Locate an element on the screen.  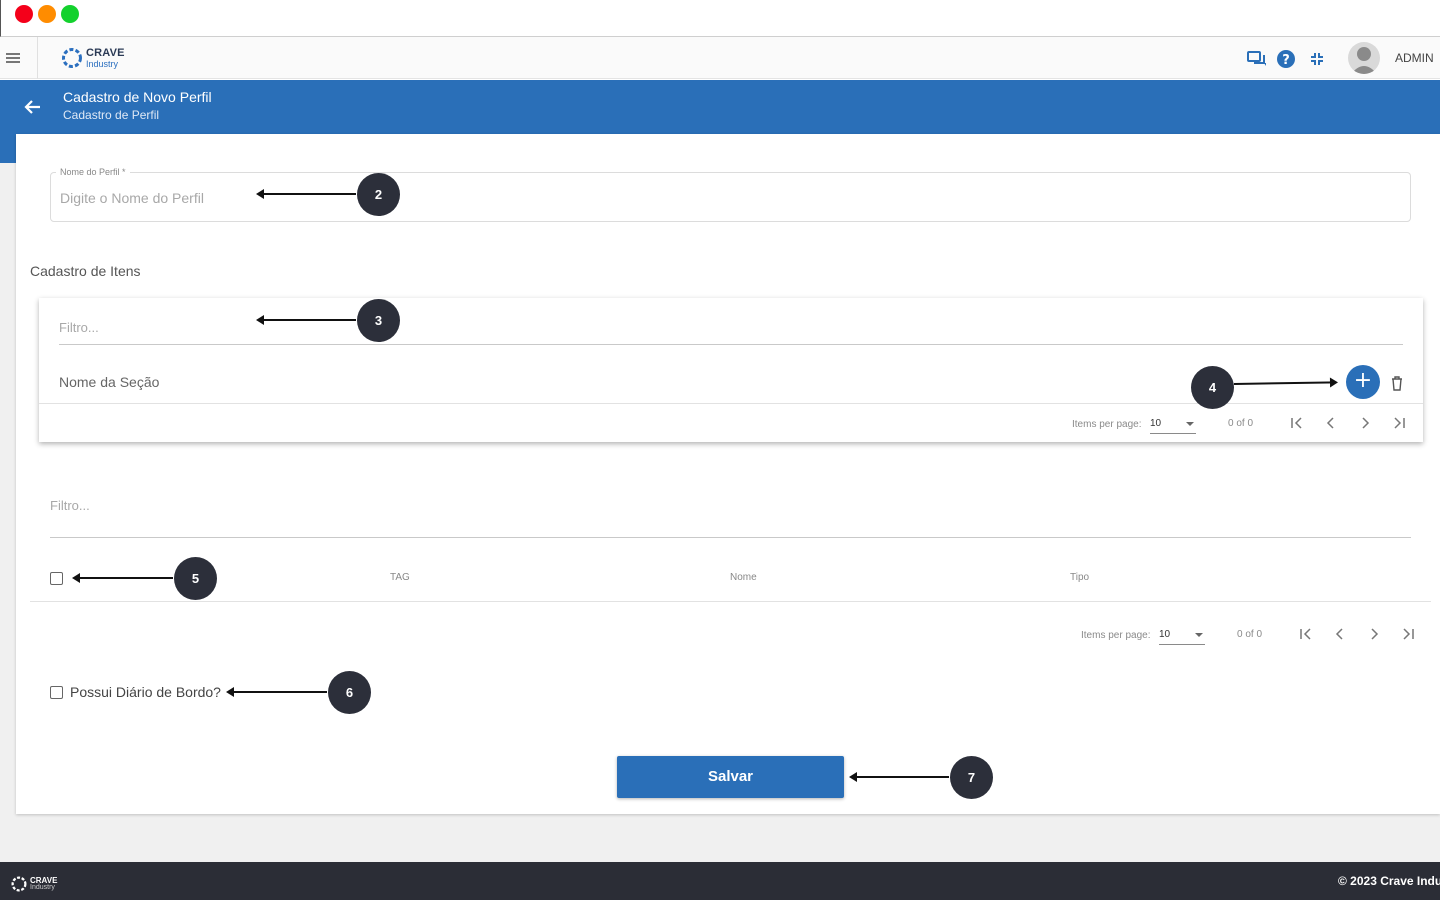
maximize-window-button is located at coordinates (70, 14).